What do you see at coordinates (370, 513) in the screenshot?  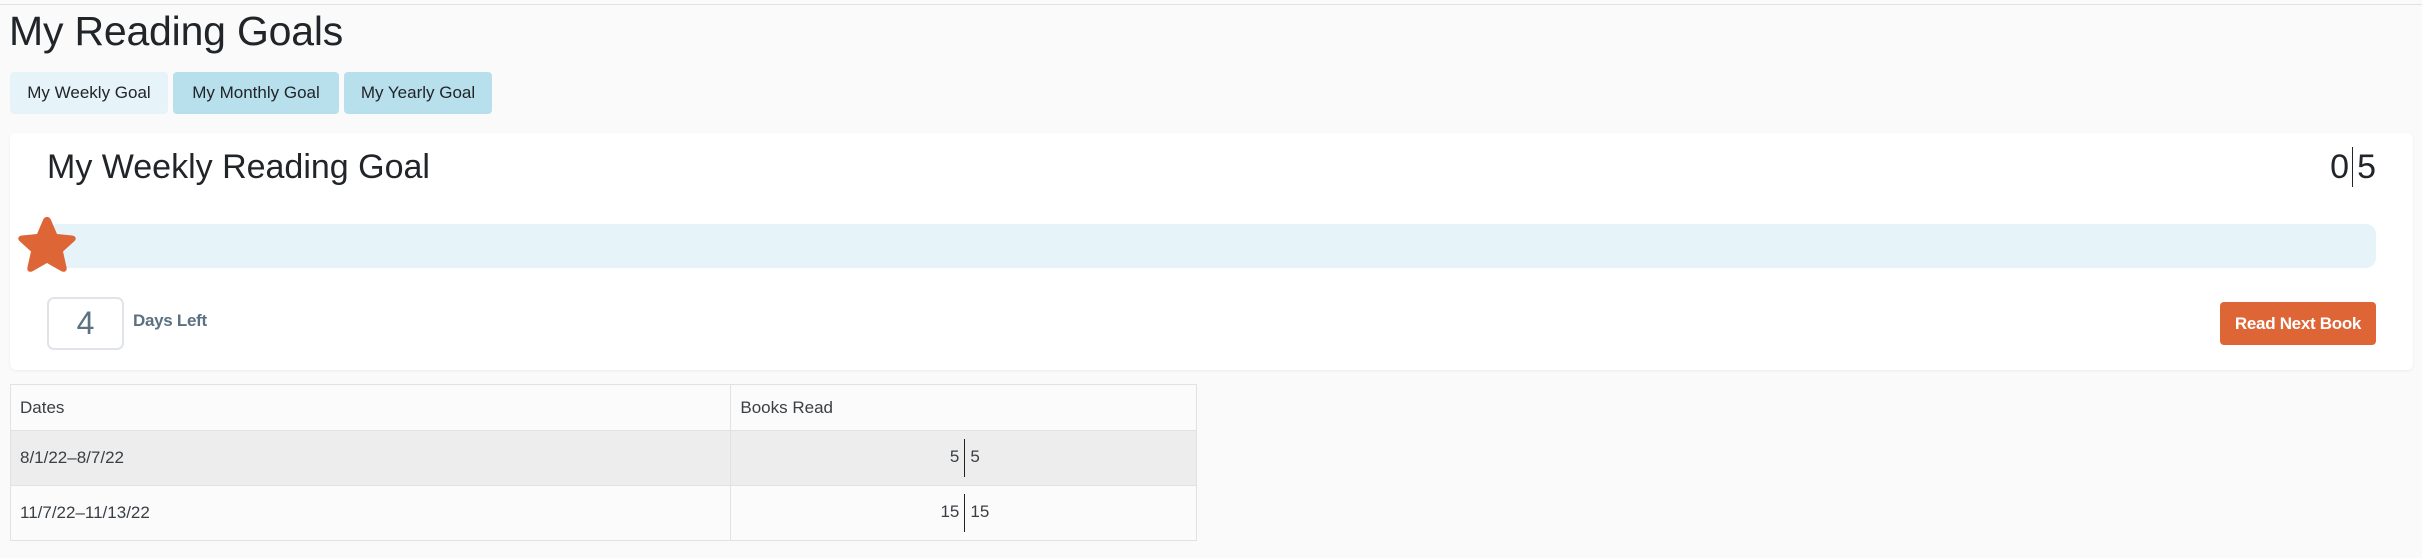 I see `row-dates: 11/7/22–11/13/22` at bounding box center [370, 513].